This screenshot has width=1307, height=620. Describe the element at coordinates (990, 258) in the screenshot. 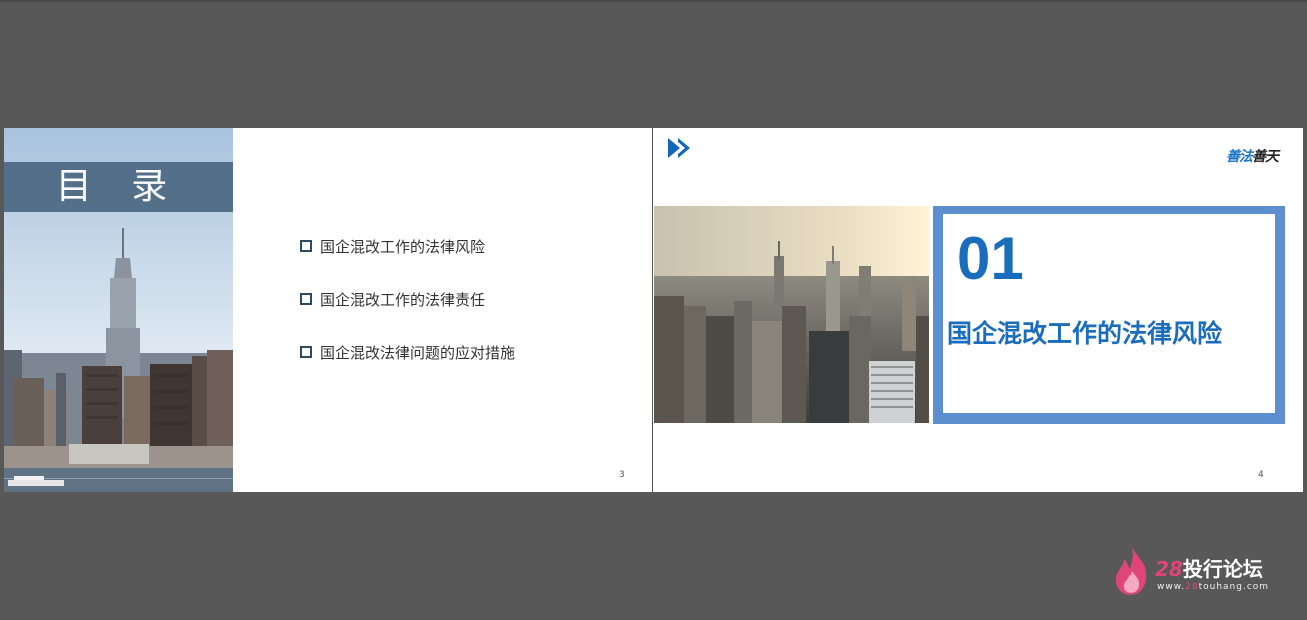

I see `section-number: 01` at that location.